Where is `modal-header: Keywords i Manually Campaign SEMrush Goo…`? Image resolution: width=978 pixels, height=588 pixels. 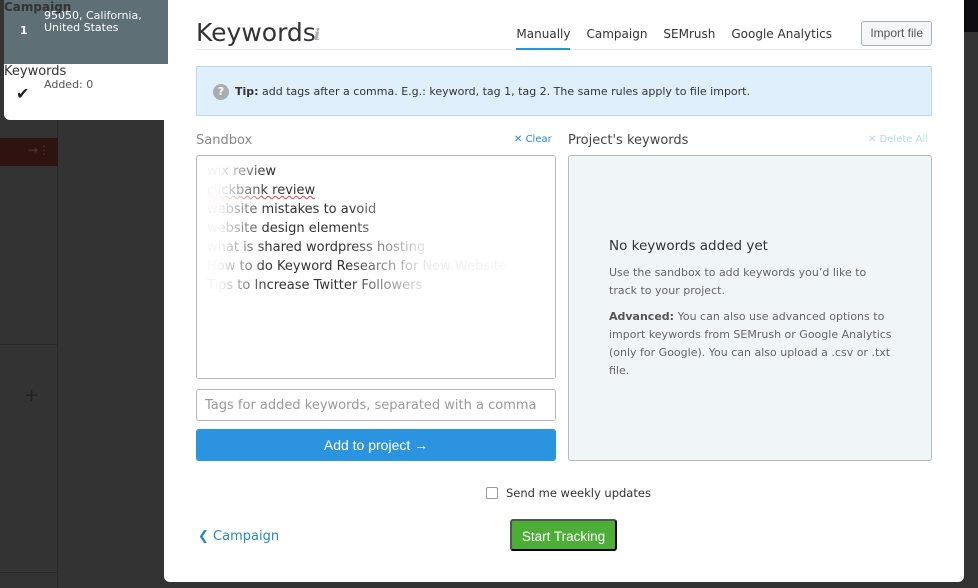 modal-header: Keywords i Manually Campaign SEMrush Goo… is located at coordinates (564, 34).